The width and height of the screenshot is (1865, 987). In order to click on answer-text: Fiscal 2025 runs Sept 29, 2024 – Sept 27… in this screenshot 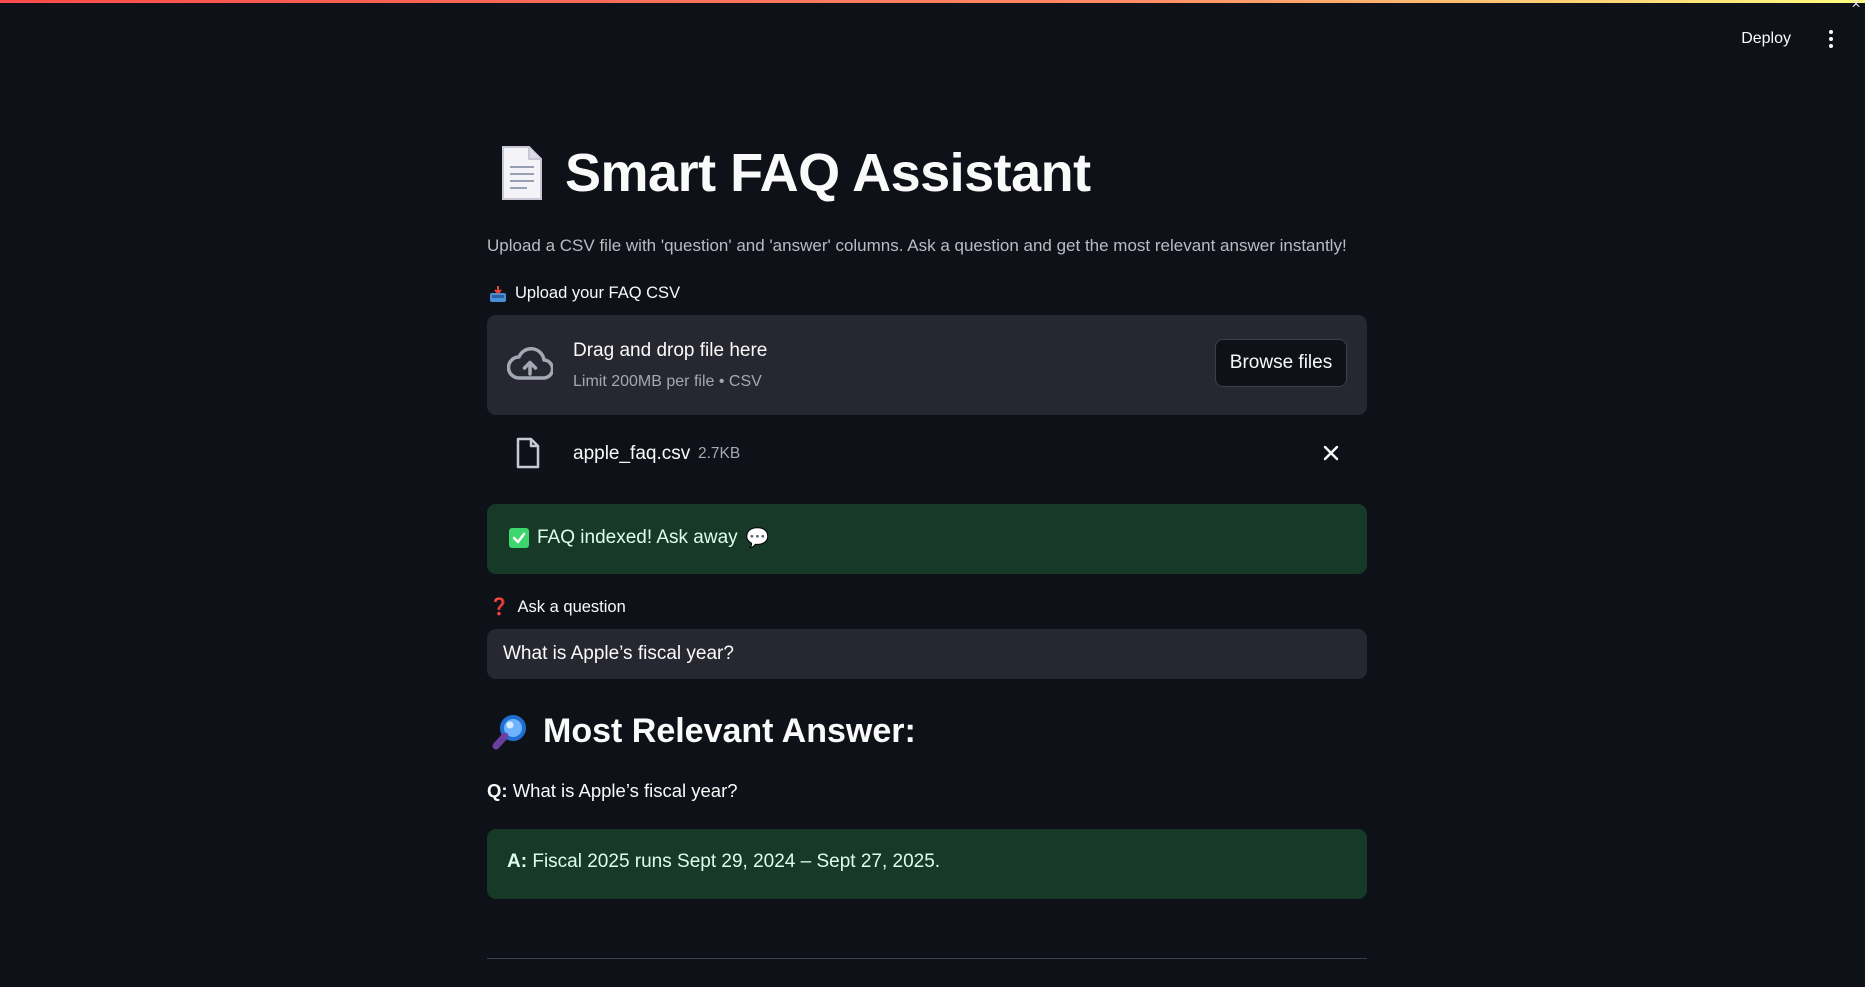, I will do `click(736, 861)`.